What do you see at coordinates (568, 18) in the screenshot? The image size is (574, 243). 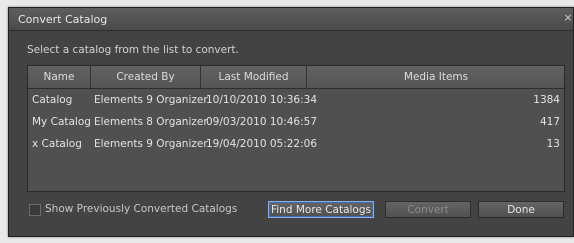 I see `close-icon: ×` at bounding box center [568, 18].